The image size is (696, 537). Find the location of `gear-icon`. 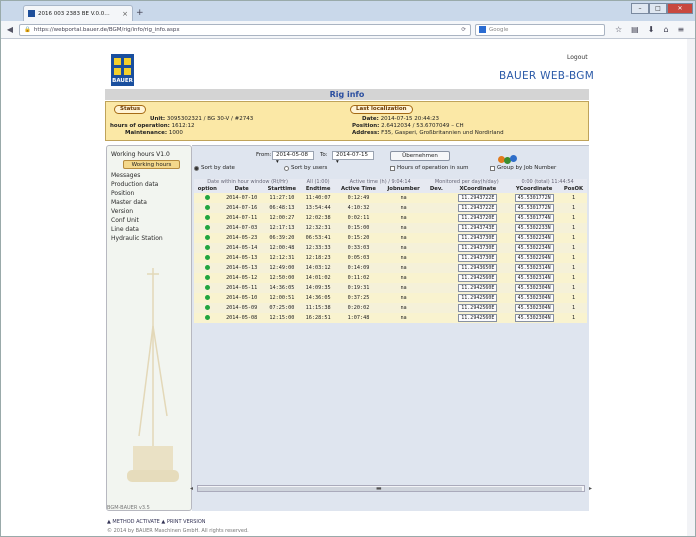

gear-icon is located at coordinates (509, 159).